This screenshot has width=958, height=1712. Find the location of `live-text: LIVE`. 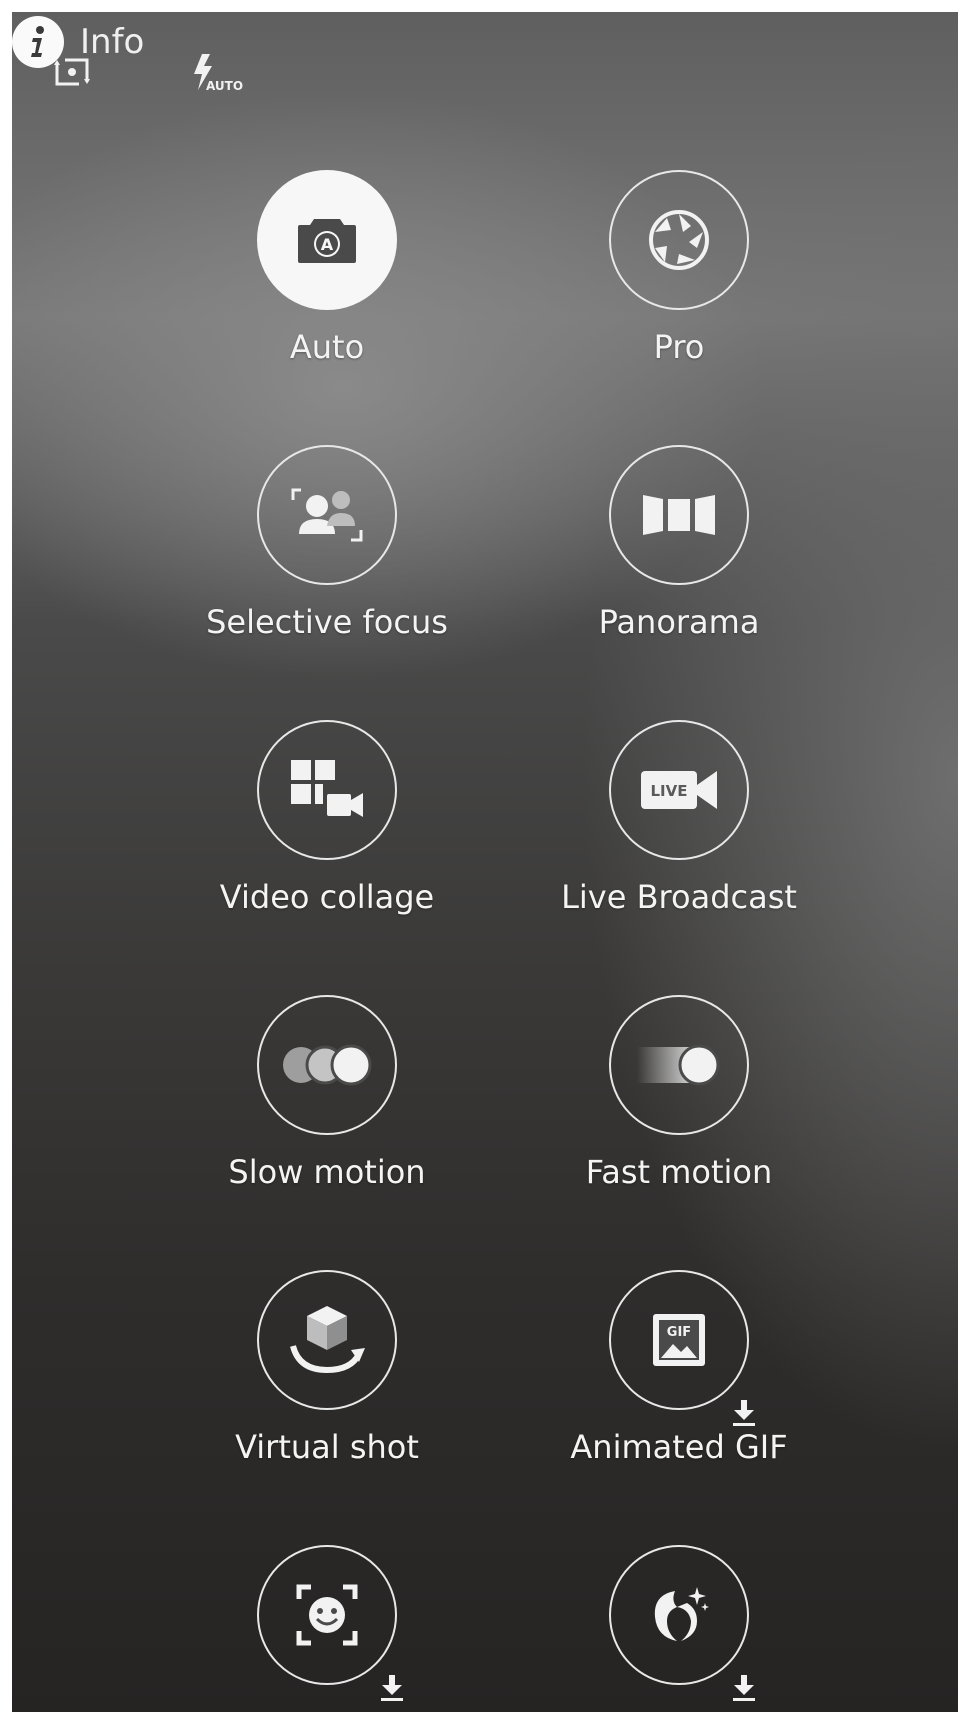

live-text: LIVE is located at coordinates (669, 791).